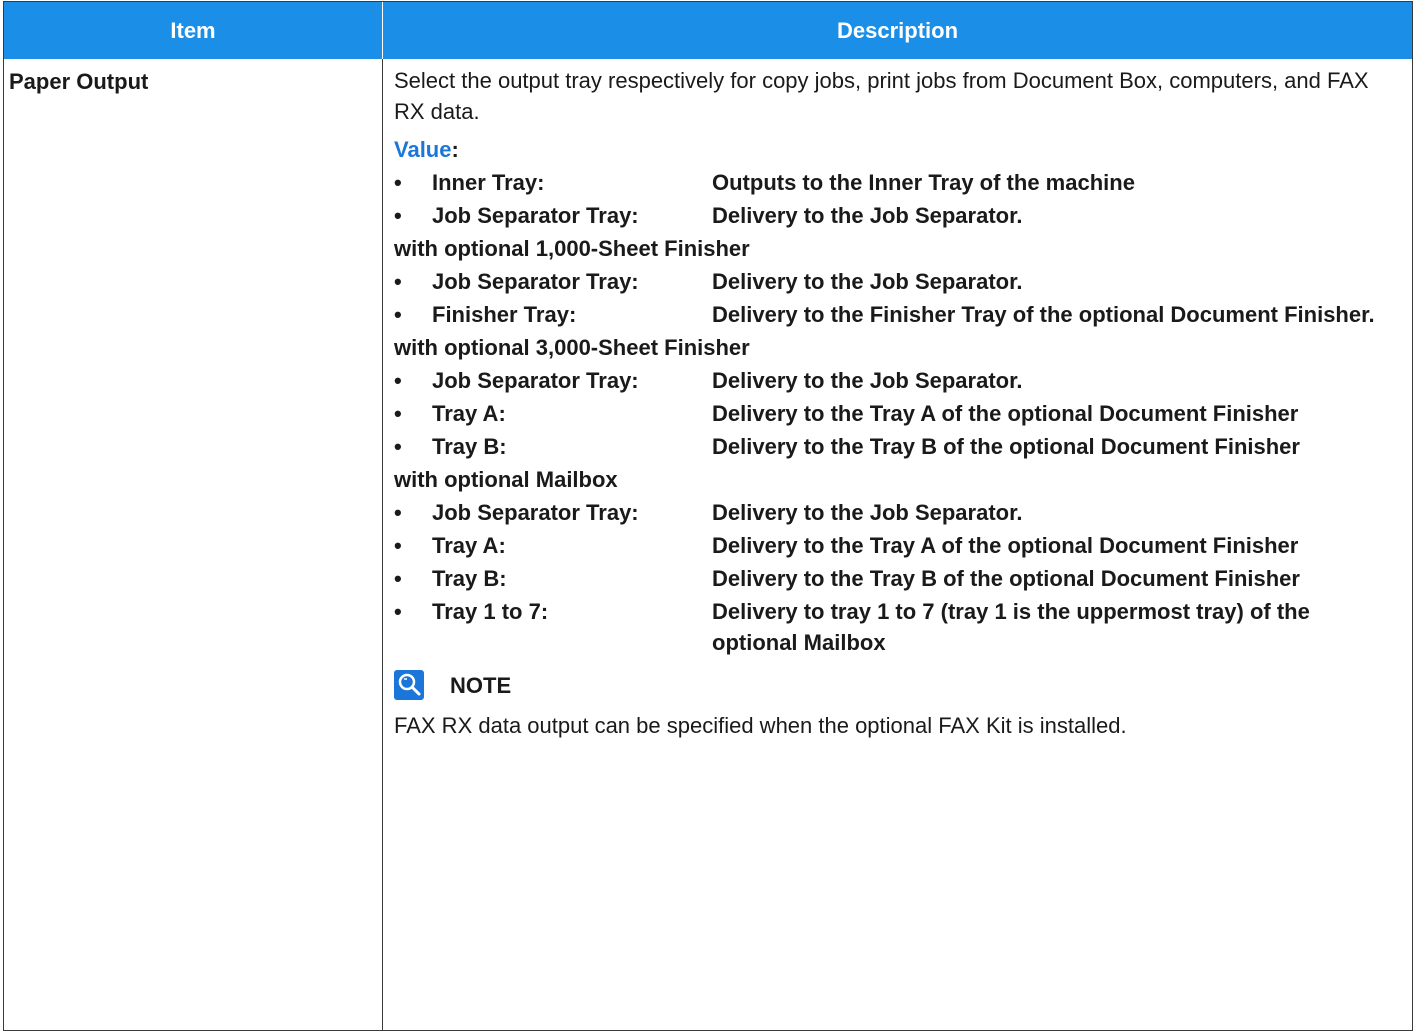  What do you see at coordinates (506, 479) in the screenshot?
I see `group-heading: with optional Mailbox` at bounding box center [506, 479].